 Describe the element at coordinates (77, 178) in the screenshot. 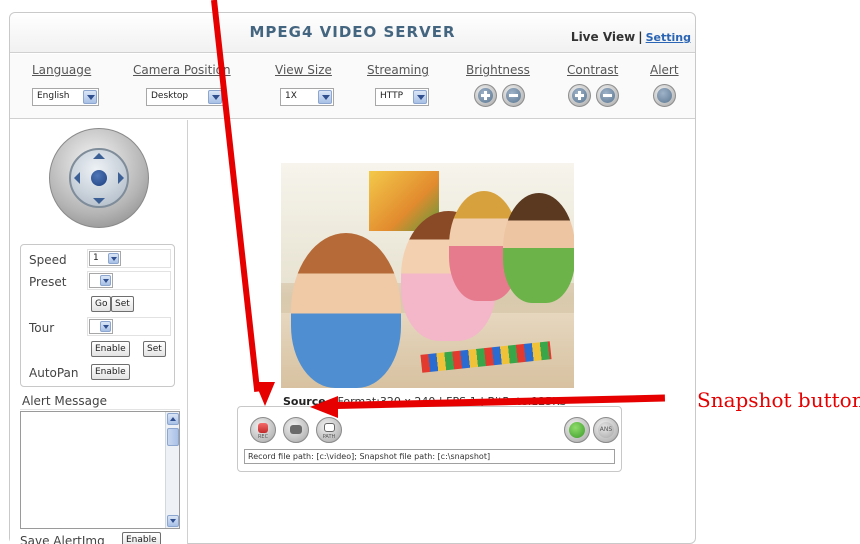

I see `arrow-left-icon` at that location.